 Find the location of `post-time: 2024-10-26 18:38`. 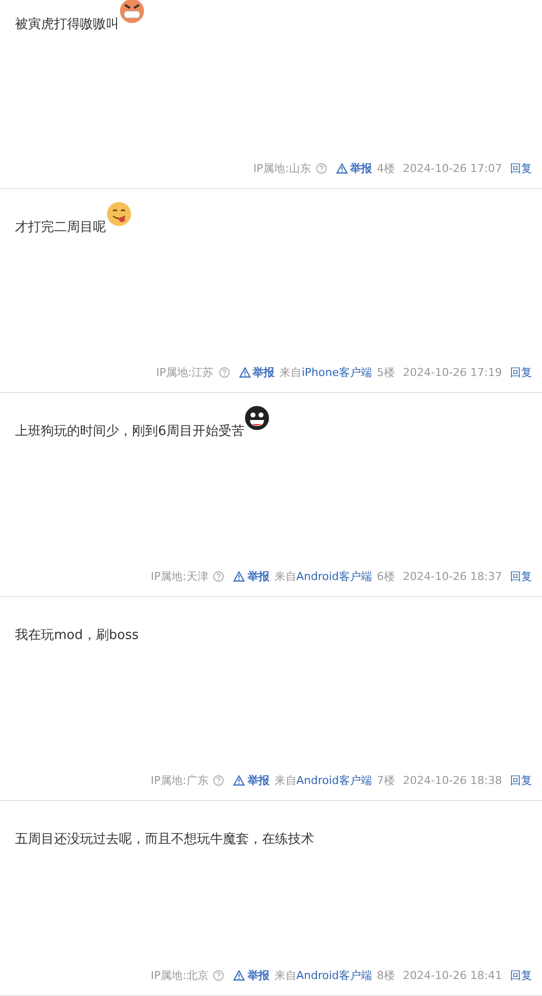

post-time: 2024-10-26 18:38 is located at coordinates (452, 780).